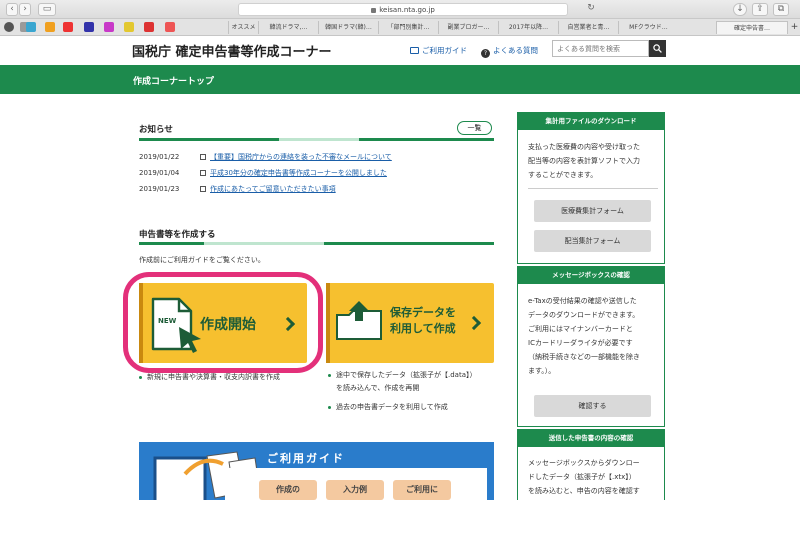 This screenshot has height=540, width=800. What do you see at coordinates (156, 130) in the screenshot?
I see `notices-heading: お知らせ` at bounding box center [156, 130].